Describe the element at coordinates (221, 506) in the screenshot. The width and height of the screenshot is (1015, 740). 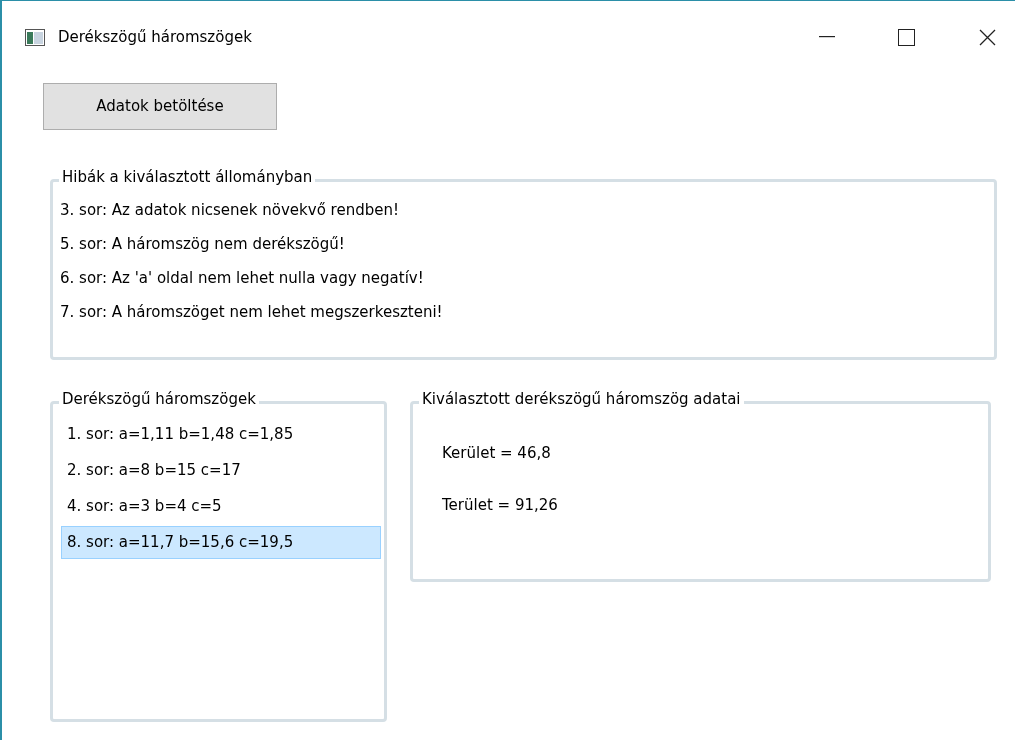
I see `triangle-list-item: 4. sor: a=3 b=4 c=5` at that location.